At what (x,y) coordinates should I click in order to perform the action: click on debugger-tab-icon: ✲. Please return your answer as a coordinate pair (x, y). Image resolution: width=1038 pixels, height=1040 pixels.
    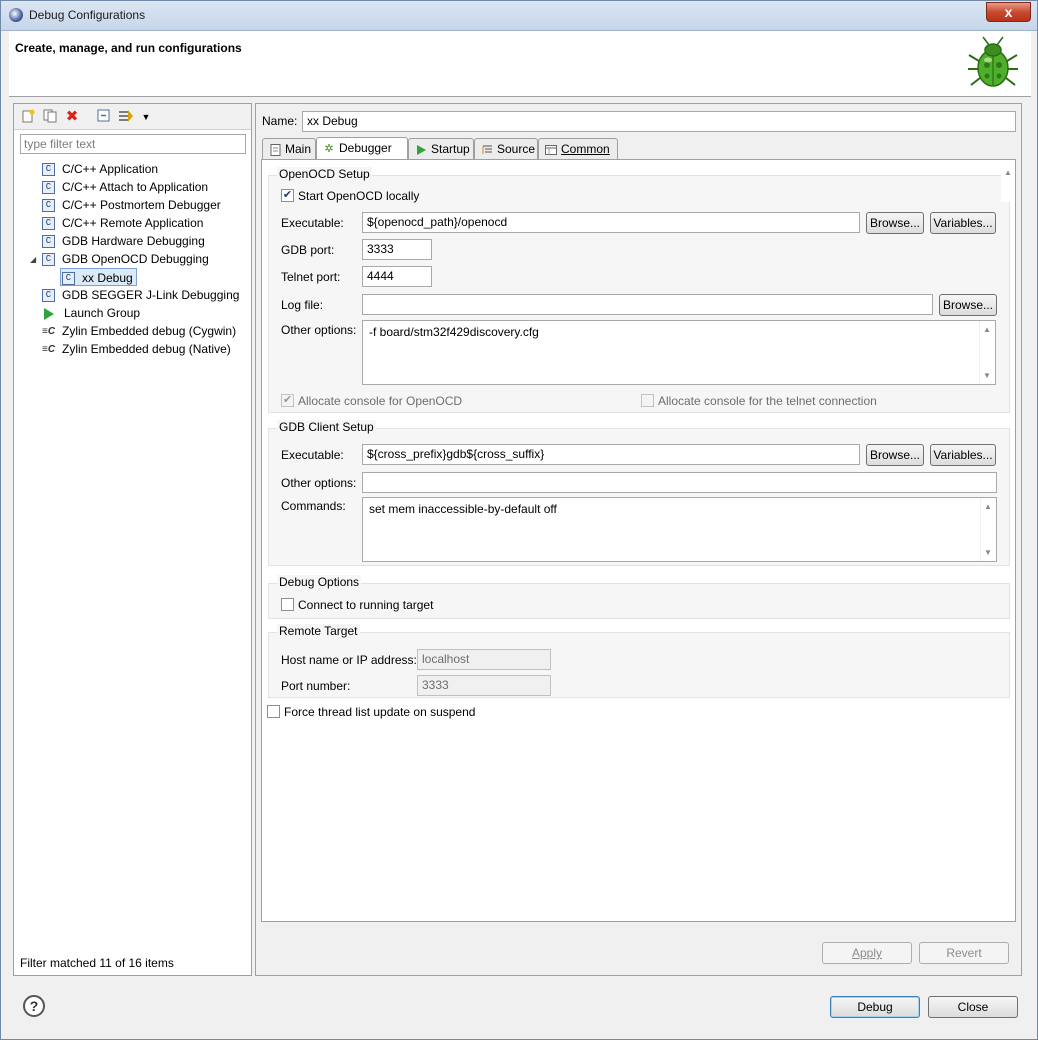
    Looking at the image, I should click on (329, 148).